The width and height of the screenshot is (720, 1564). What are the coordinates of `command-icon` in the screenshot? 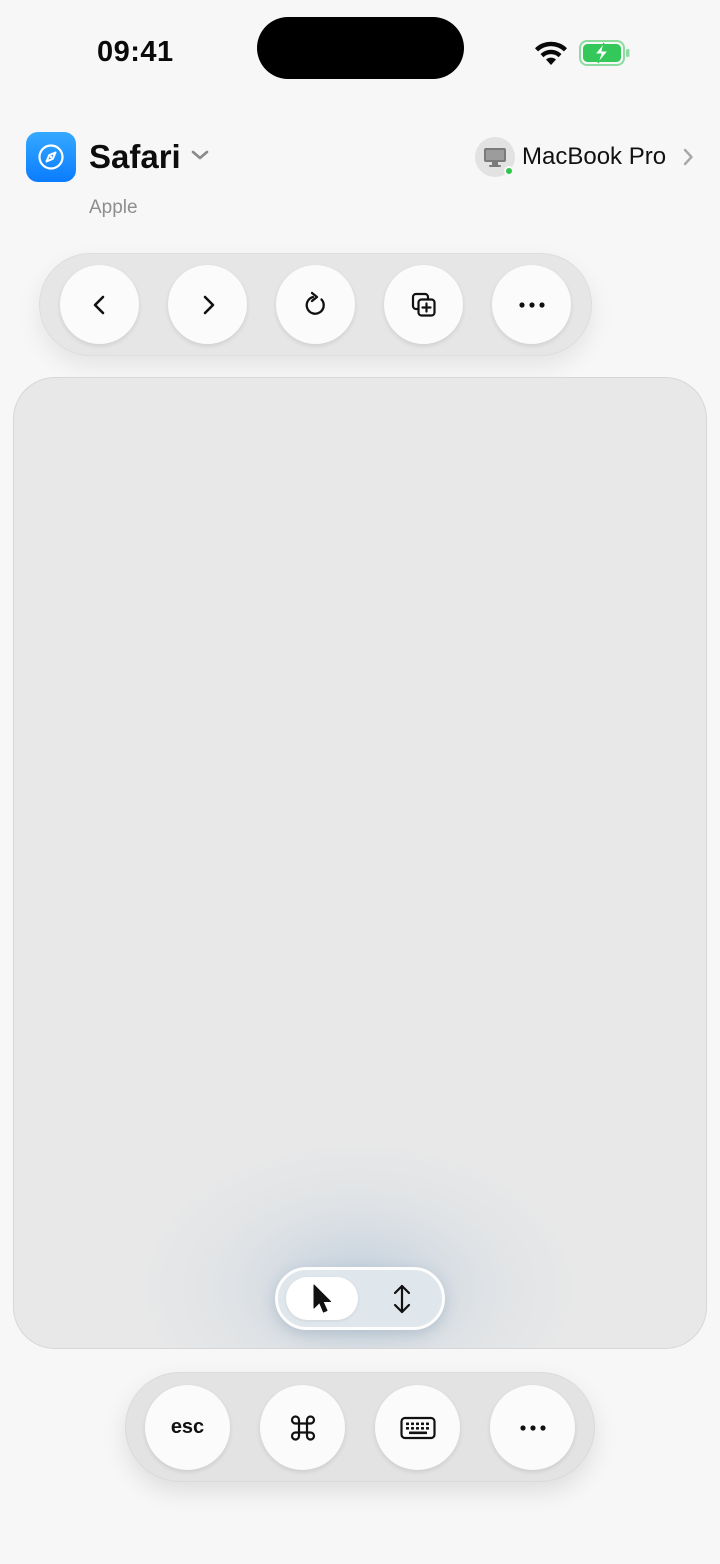 It's located at (302, 1427).